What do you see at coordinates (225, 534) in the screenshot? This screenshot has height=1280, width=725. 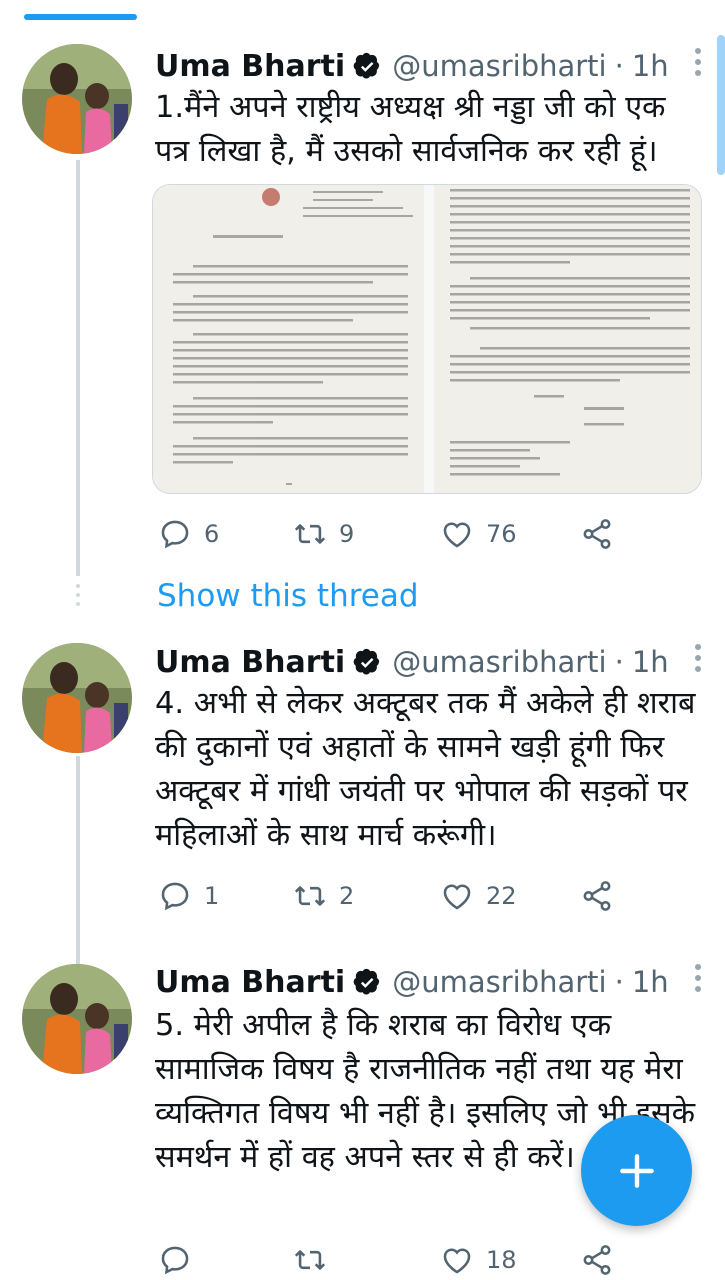 I see `reply-button: 6` at bounding box center [225, 534].